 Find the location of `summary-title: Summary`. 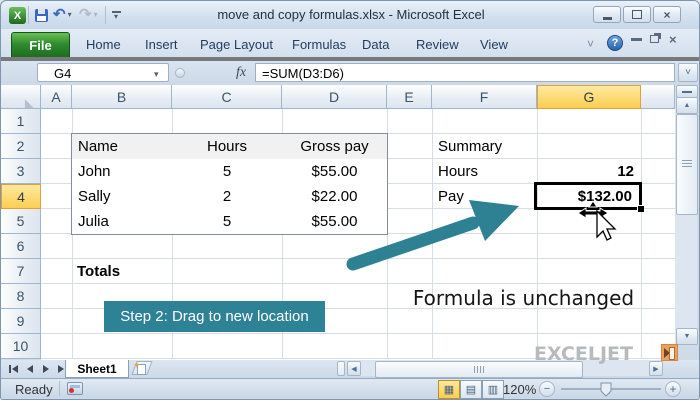

summary-title: Summary is located at coordinates (470, 146).